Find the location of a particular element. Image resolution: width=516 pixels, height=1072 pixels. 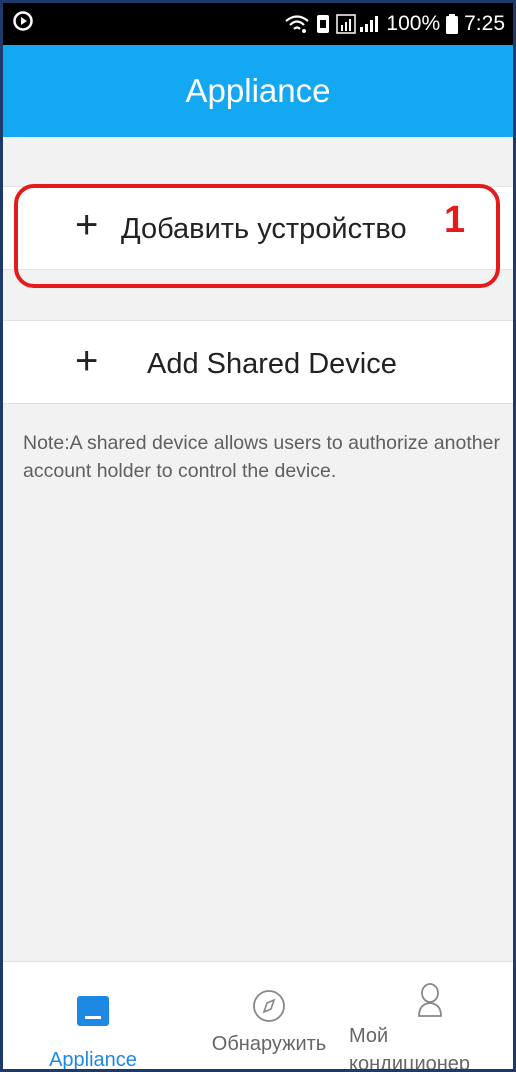

app-header: Appliance is located at coordinates (258, 91).